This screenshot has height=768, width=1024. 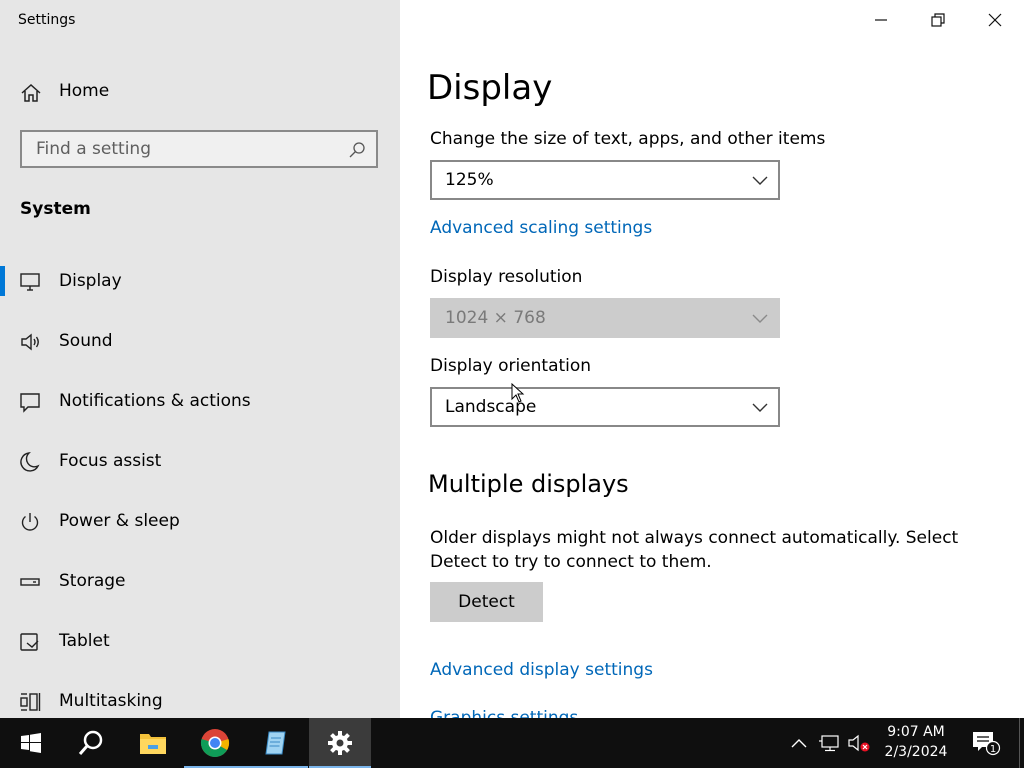 What do you see at coordinates (30, 342) in the screenshot?
I see `speaker-icon` at bounding box center [30, 342].